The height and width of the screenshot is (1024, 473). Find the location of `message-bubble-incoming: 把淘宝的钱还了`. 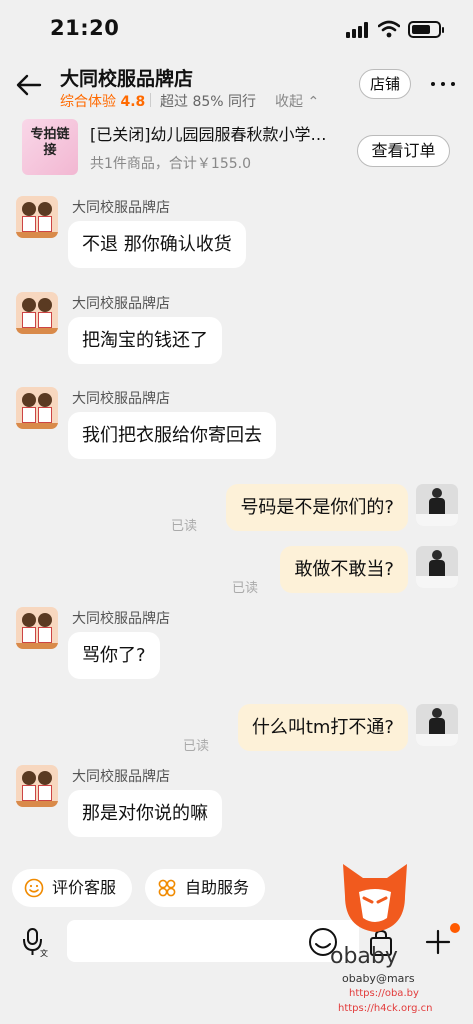

message-bubble-incoming: 把淘宝的钱还了 is located at coordinates (145, 340).